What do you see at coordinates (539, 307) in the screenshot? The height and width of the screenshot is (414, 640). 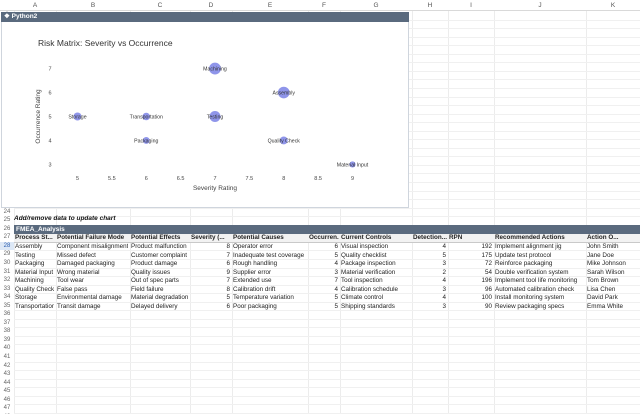 I see `table-cell: Review packaging specs` at bounding box center [539, 307].